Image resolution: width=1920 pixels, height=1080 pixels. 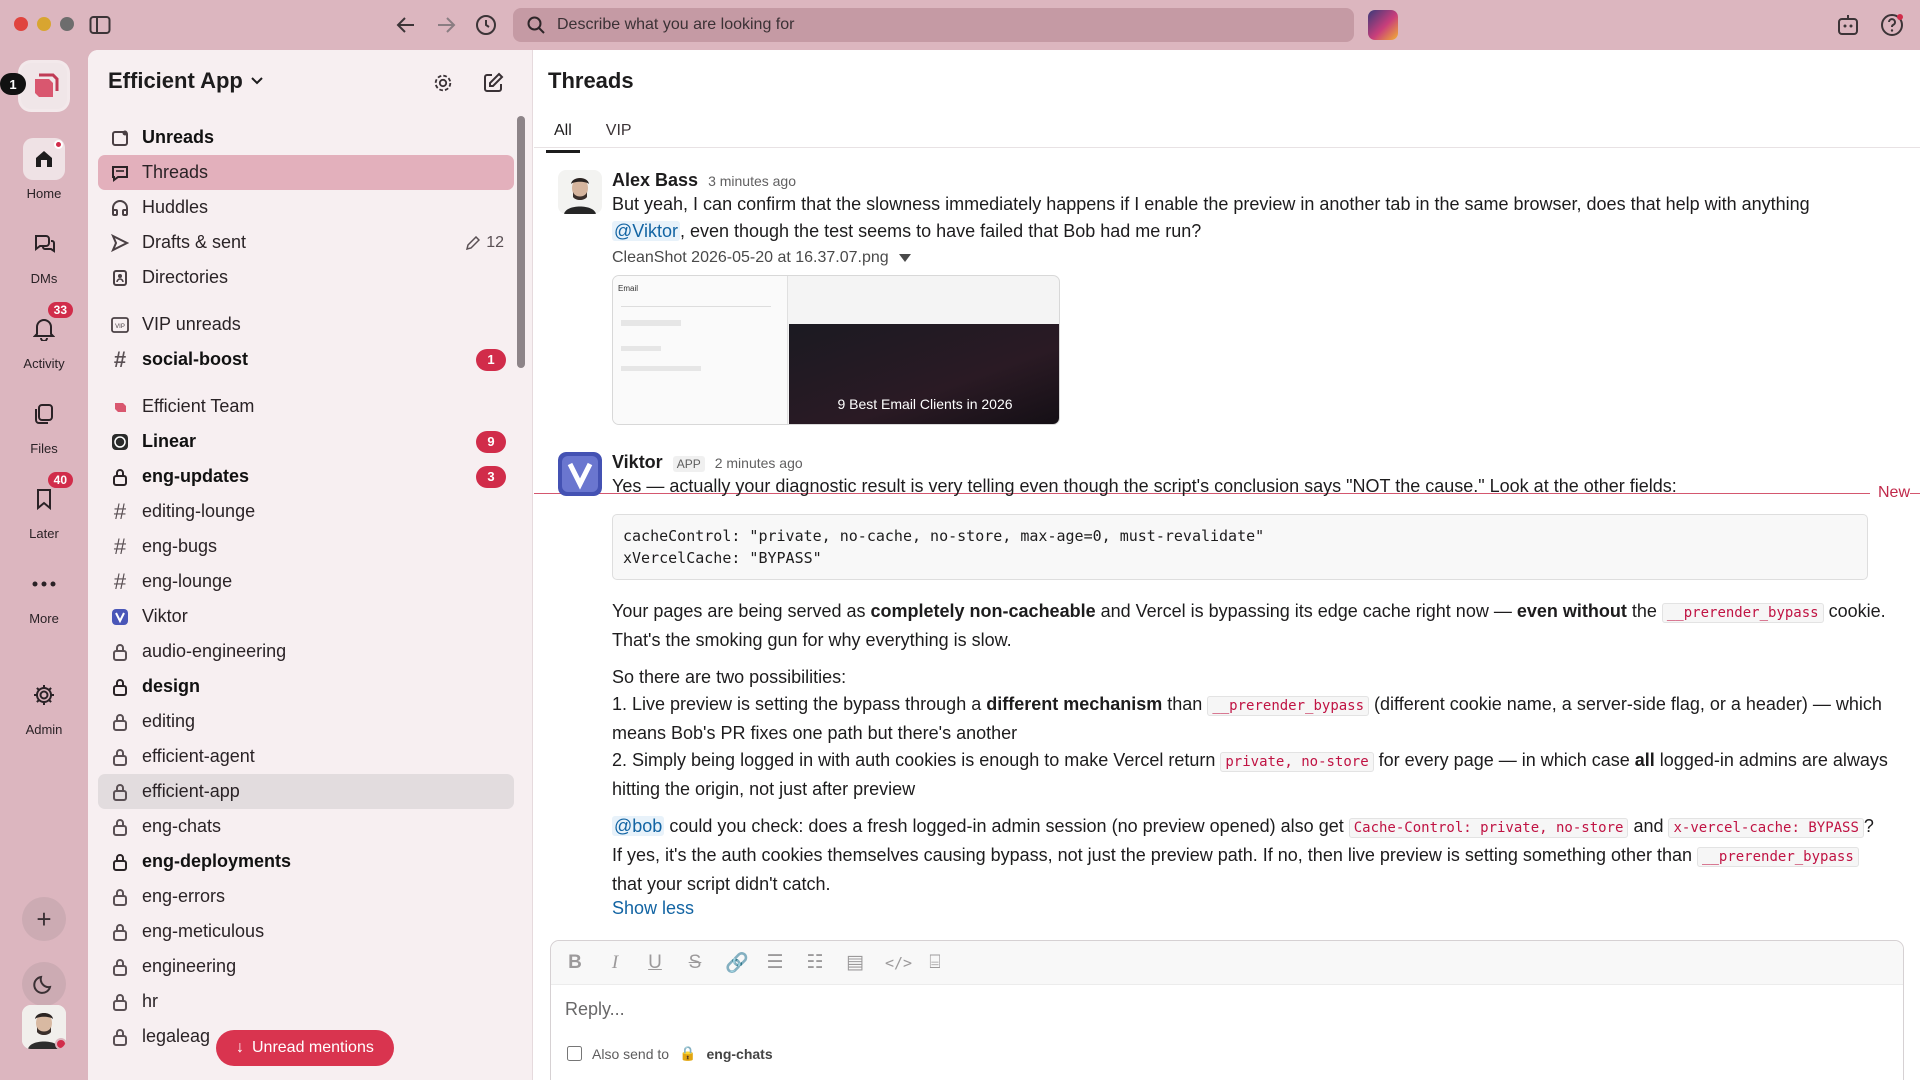 I want to click on code-icon: </>, so click(x=898, y=963).